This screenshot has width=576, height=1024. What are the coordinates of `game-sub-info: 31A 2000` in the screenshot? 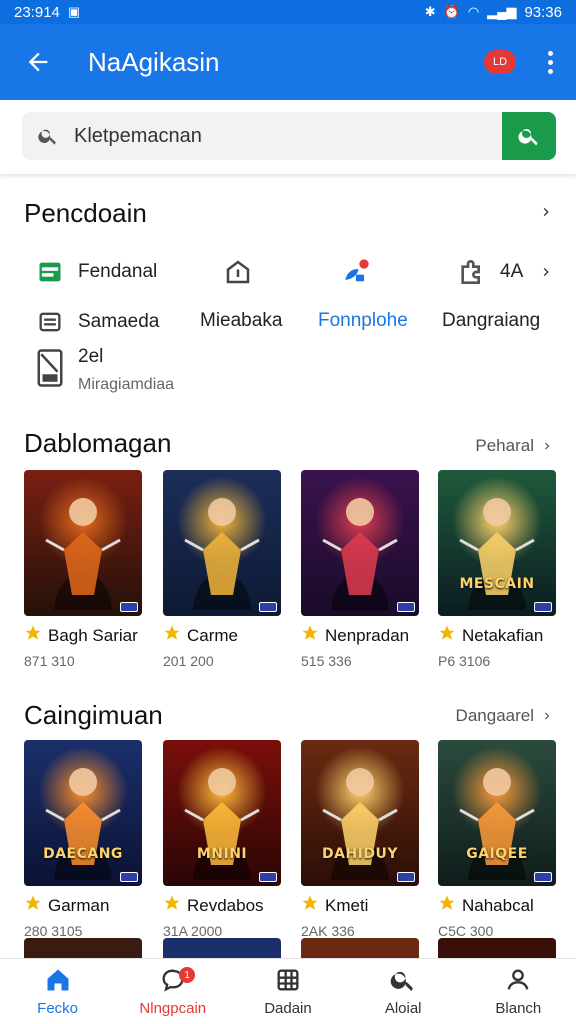 It's located at (193, 931).